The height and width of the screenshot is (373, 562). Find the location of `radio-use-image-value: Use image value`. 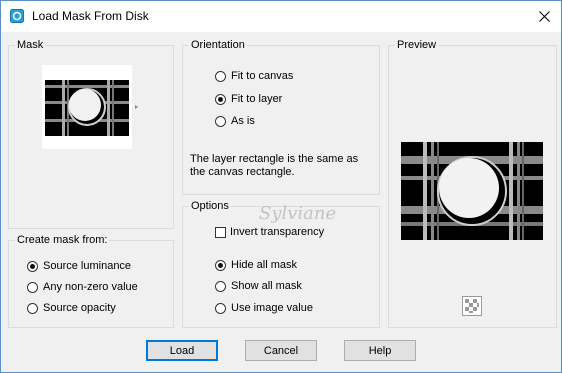

radio-use-image-value: Use image value is located at coordinates (264, 308).